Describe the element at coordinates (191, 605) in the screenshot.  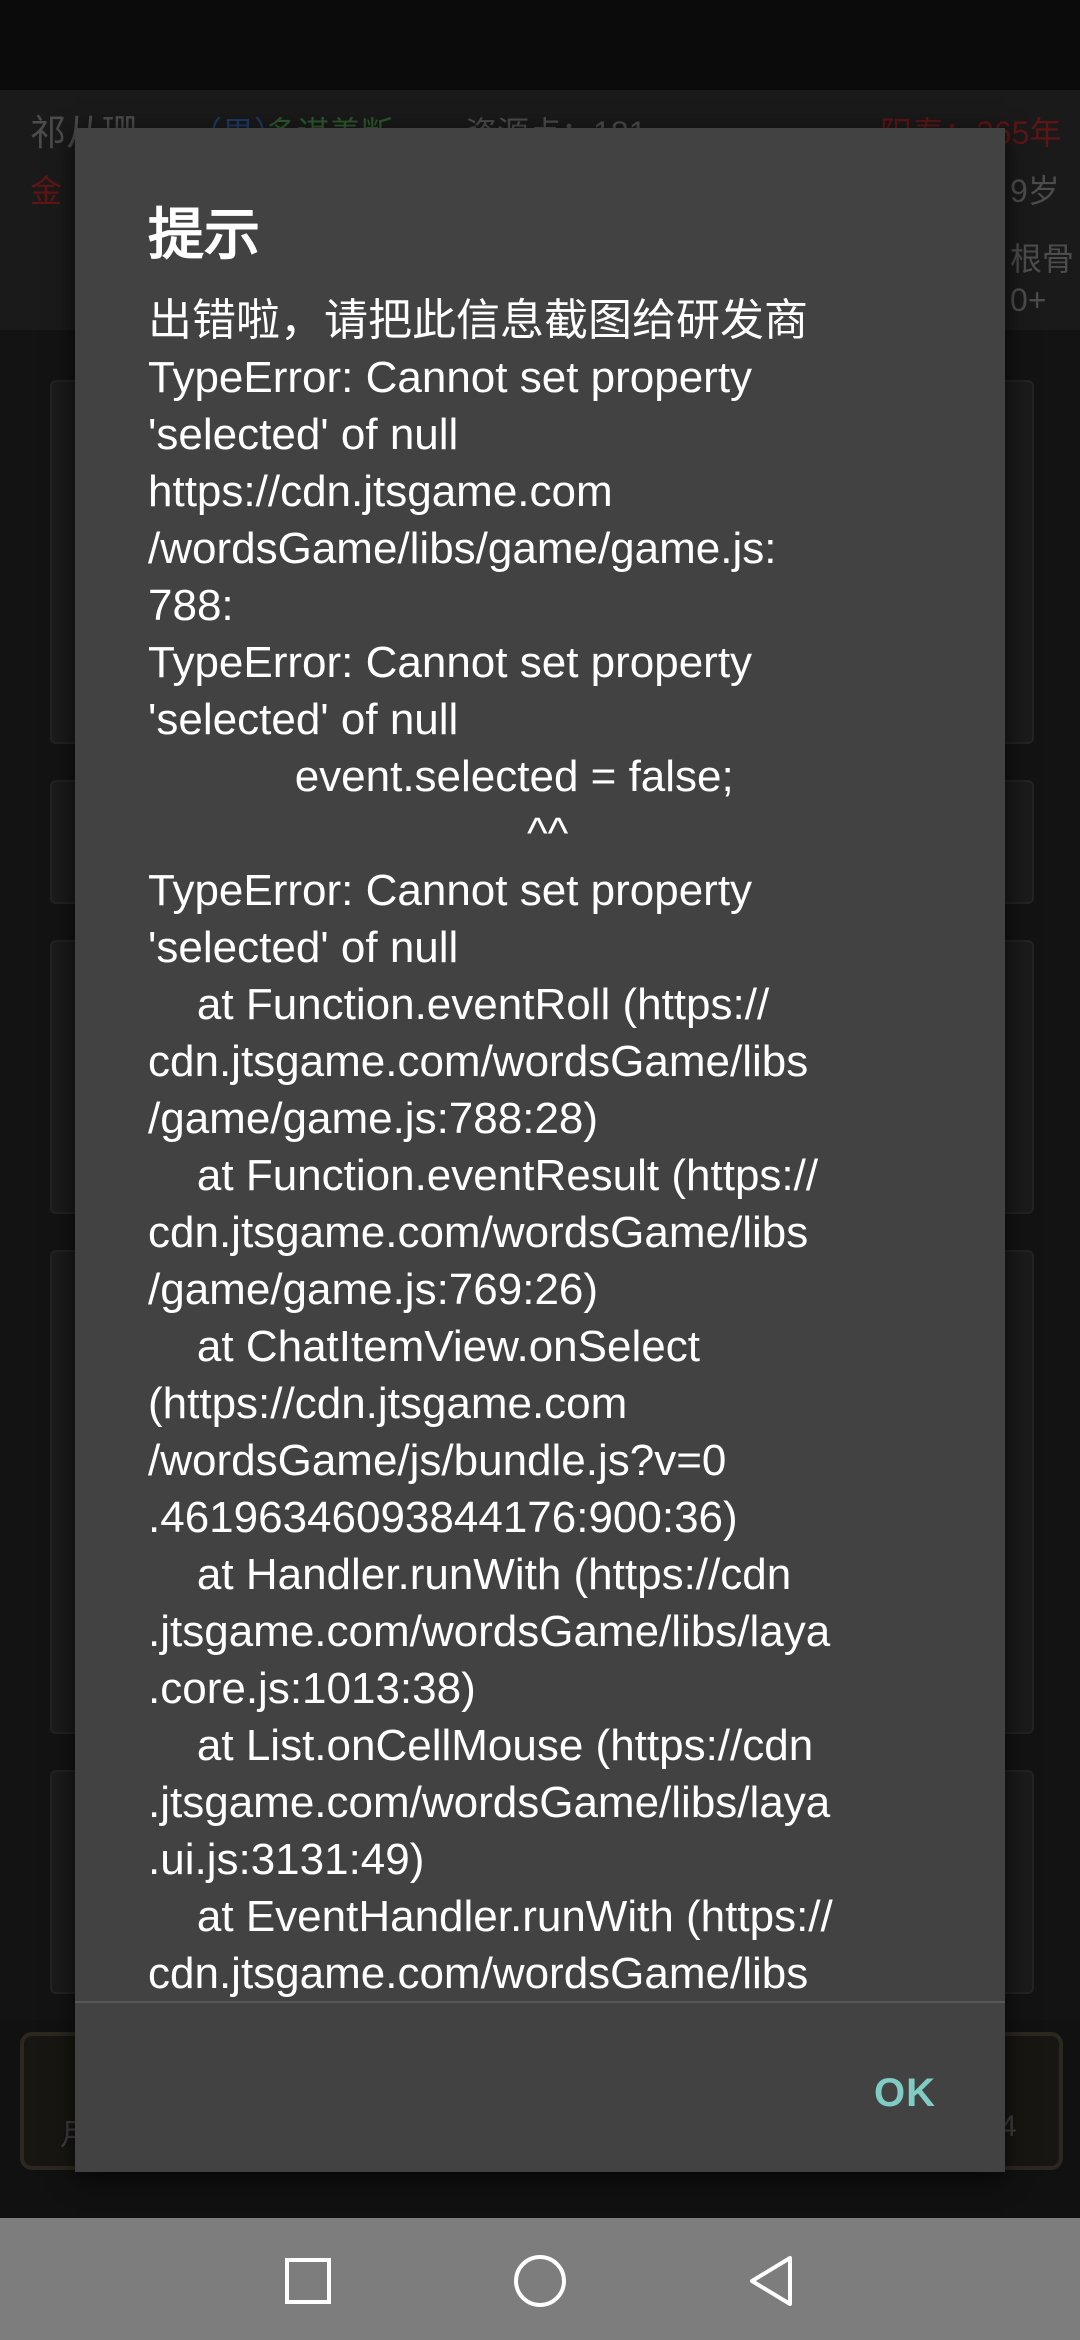
I see `error-line: 788:` at that location.